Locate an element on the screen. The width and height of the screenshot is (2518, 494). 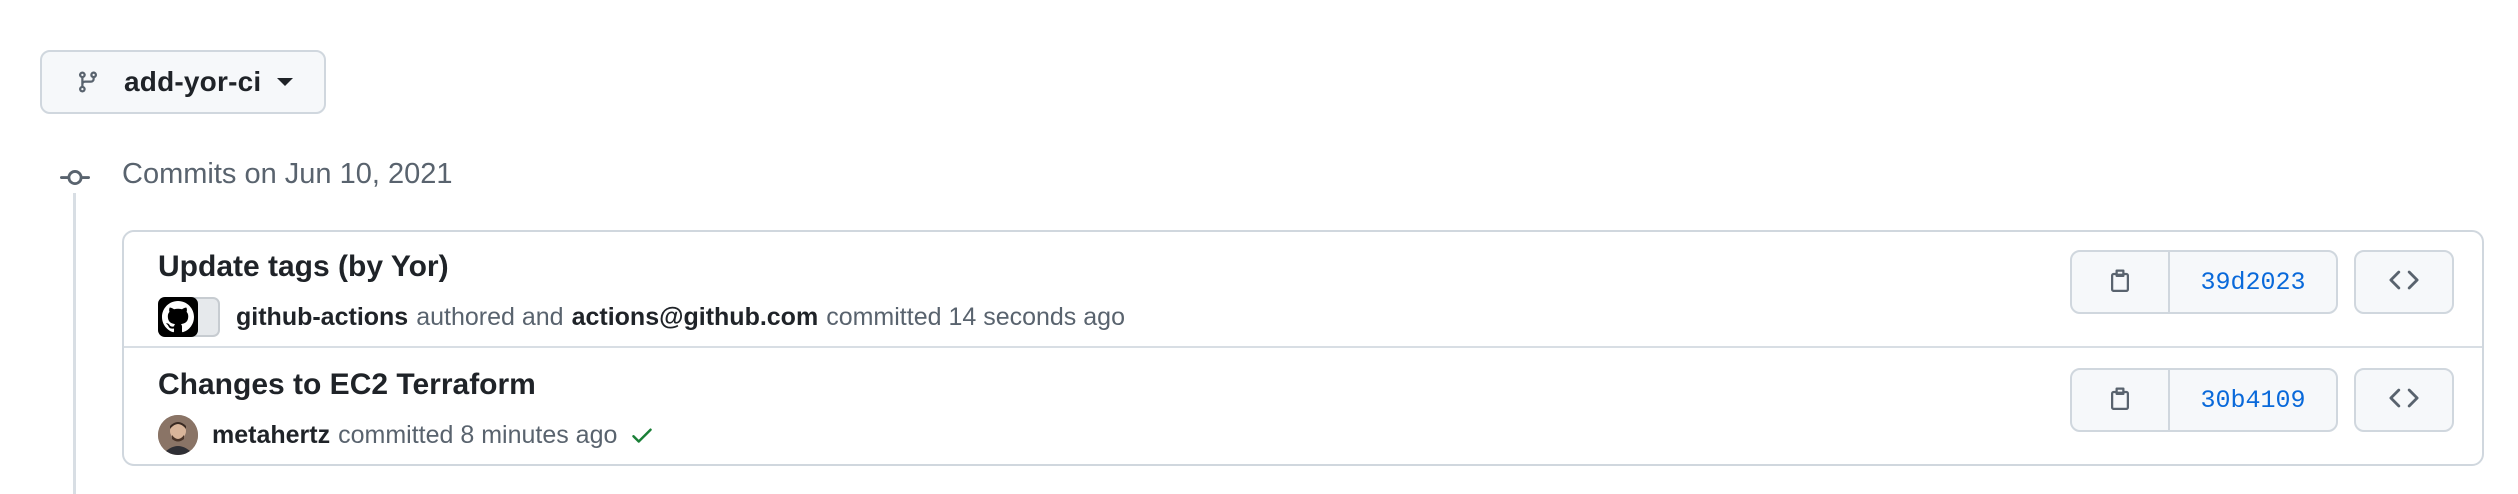
author-link: metahertz is located at coordinates (271, 435).